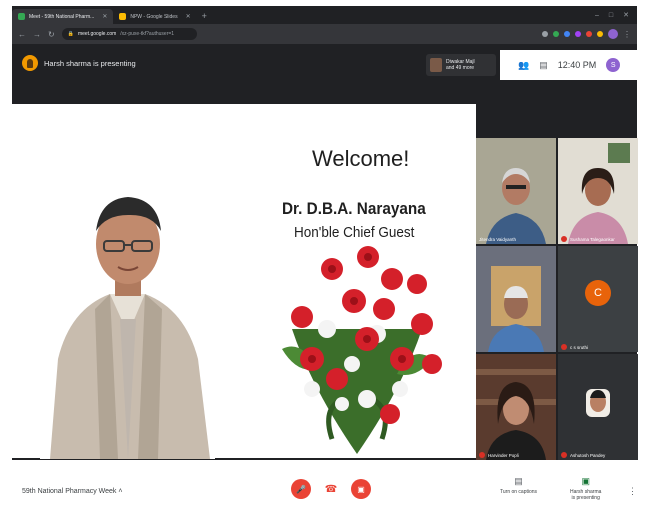 Image resolution: width=649 pixels, height=506 pixels. I want to click on captions-label: Turn on captions, so click(519, 492).